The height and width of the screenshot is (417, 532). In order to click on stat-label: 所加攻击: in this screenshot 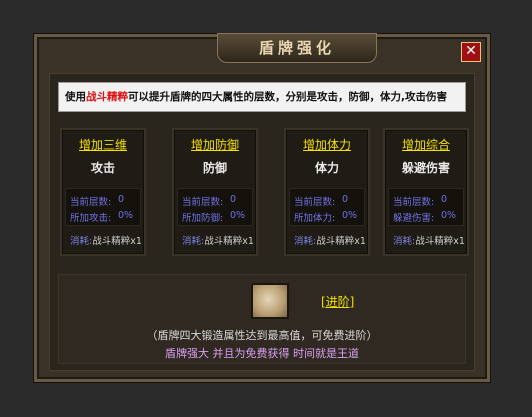, I will do `click(91, 218)`.